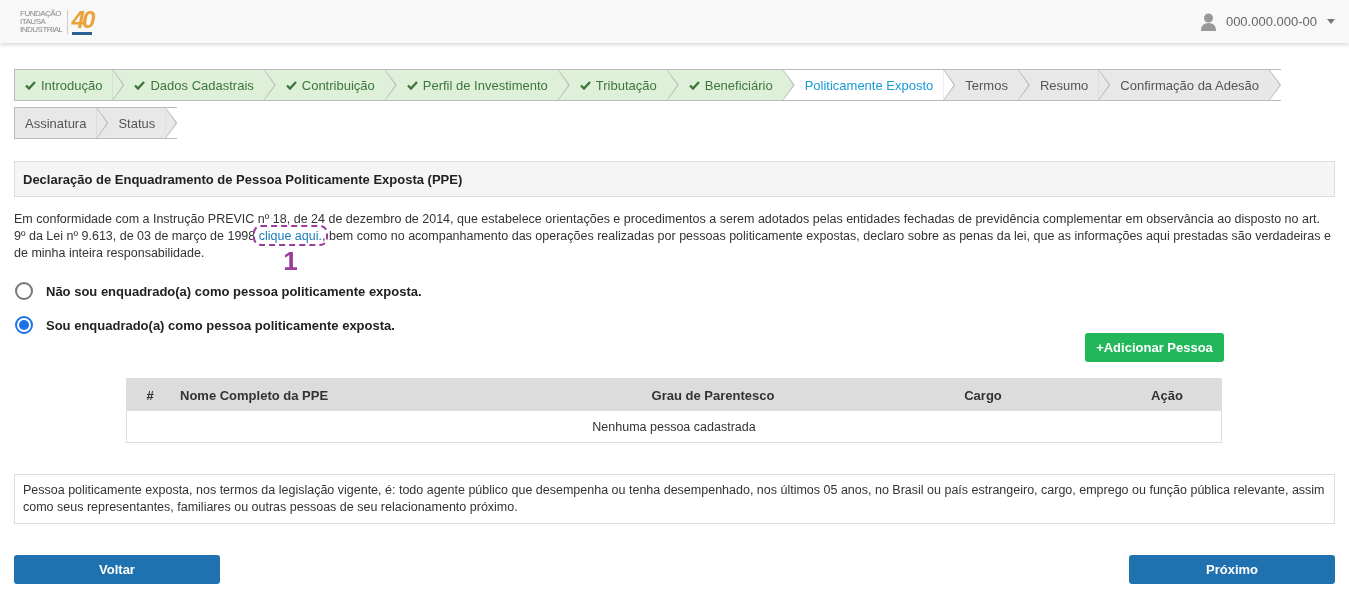 The image size is (1349, 598). What do you see at coordinates (69, 85) in the screenshot?
I see `step-tab: Introdução` at bounding box center [69, 85].